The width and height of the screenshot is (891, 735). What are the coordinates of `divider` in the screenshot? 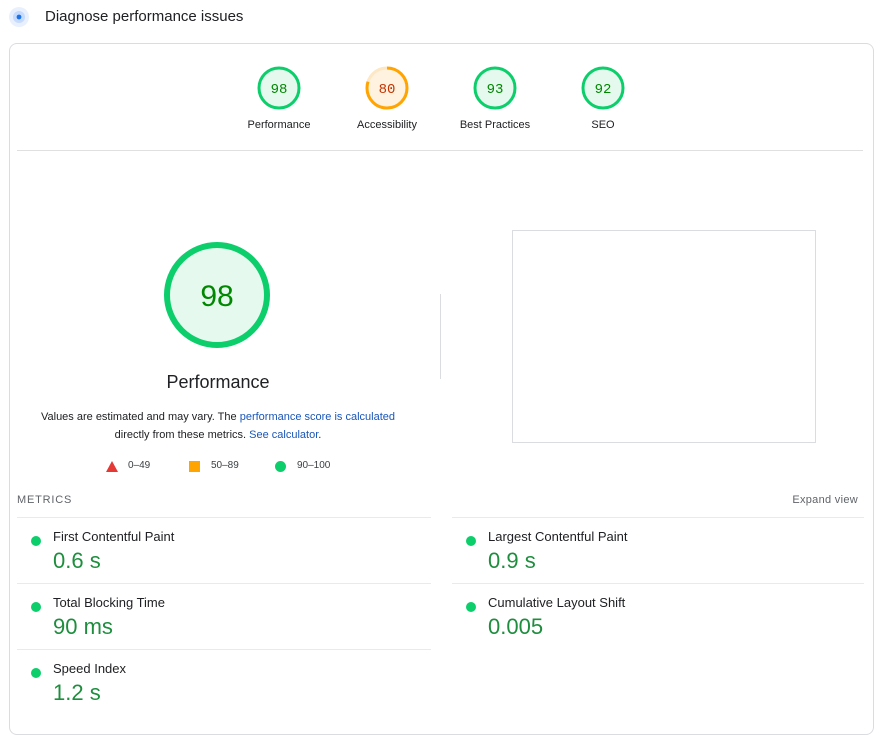 It's located at (440, 150).